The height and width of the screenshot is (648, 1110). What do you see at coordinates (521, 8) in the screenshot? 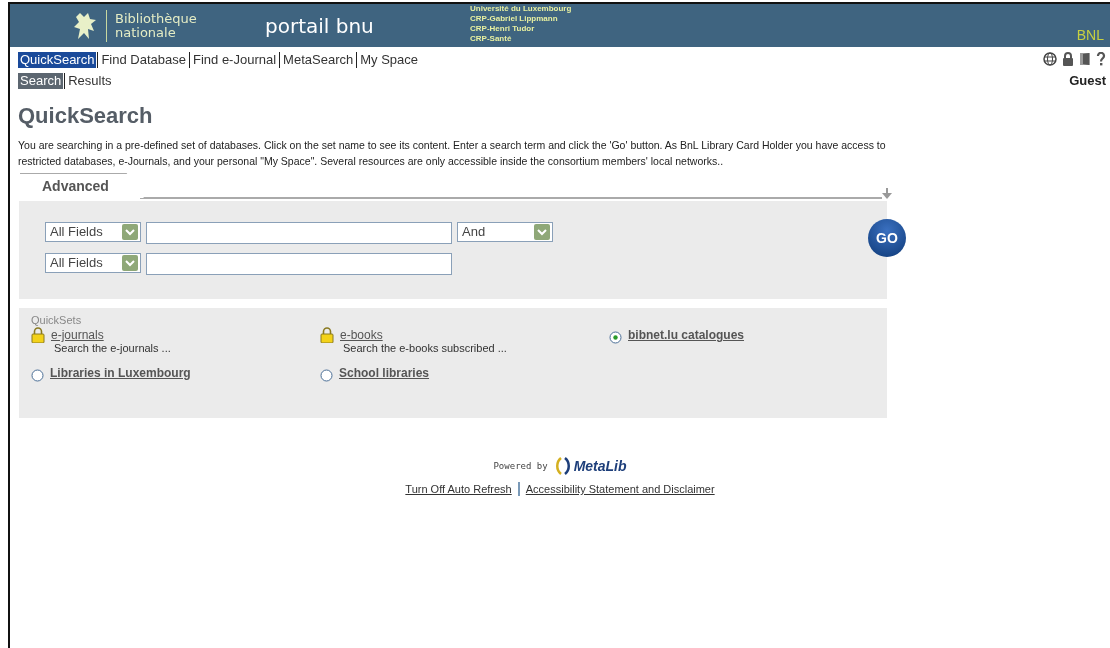
I see `partner-name: Université du Luxembourg` at bounding box center [521, 8].